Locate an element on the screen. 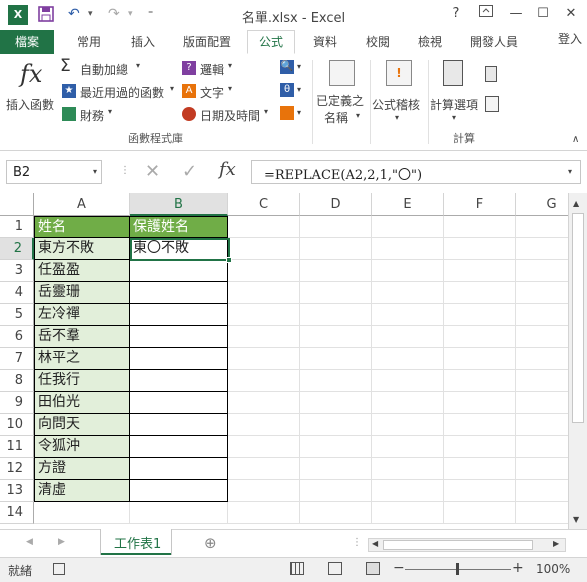 This screenshot has width=587, height=582. cell-g13 is located at coordinates (542, 491).